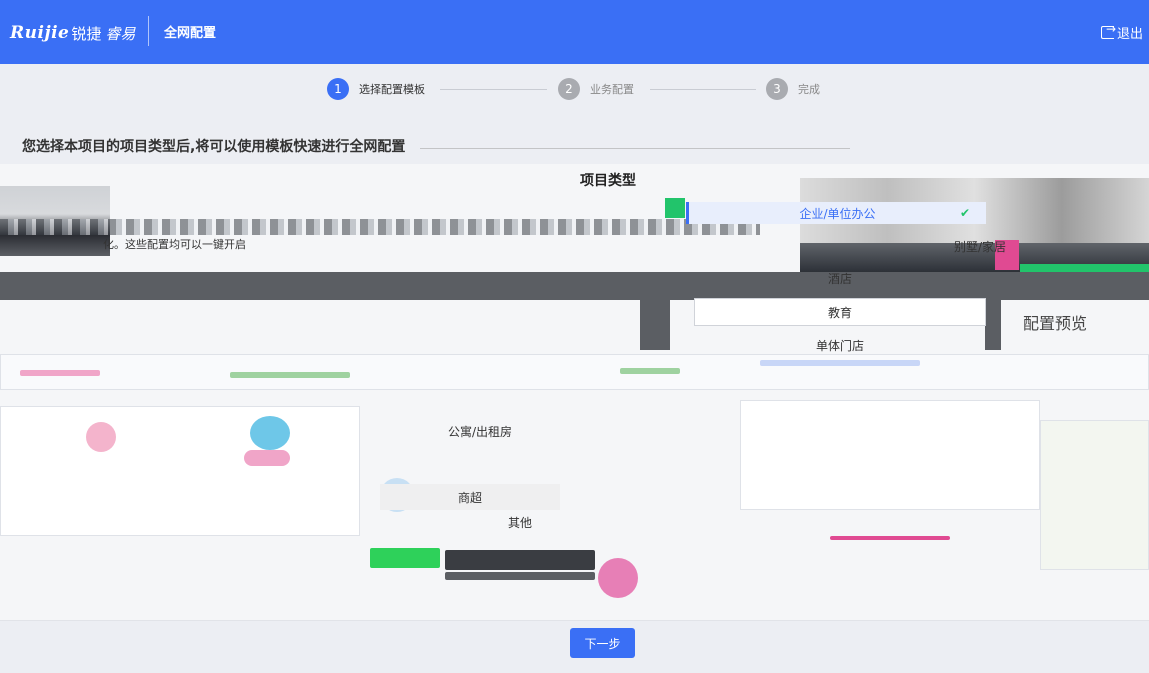  Describe the element at coordinates (190, 33) in the screenshot. I see `page-title: 全网配置` at that location.